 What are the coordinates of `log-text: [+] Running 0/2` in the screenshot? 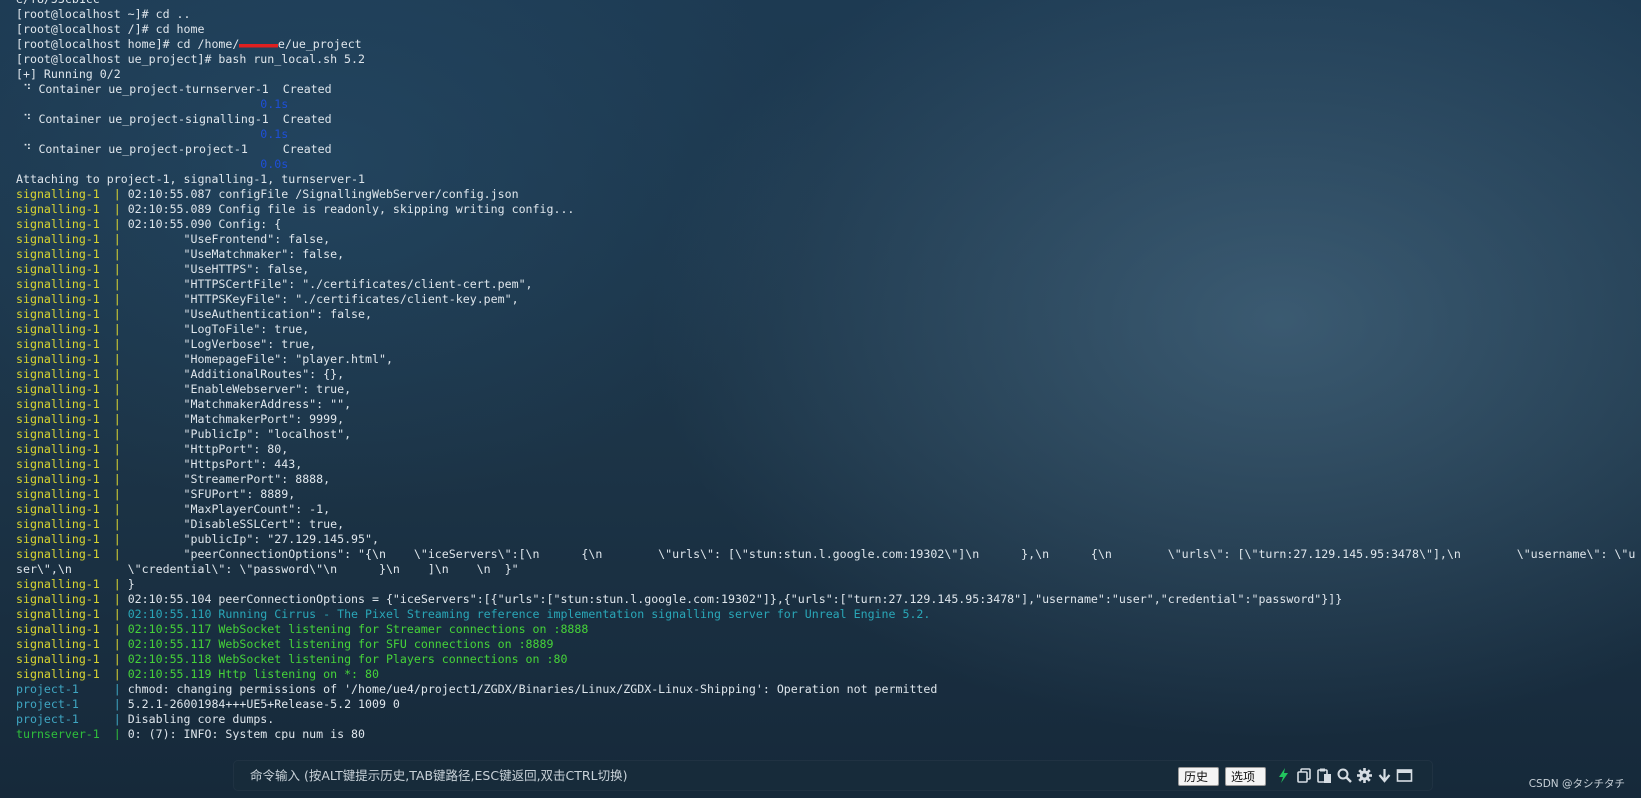 It's located at (68, 74).